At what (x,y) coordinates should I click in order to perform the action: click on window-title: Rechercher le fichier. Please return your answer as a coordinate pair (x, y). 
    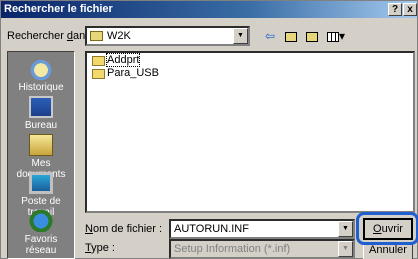
    Looking at the image, I should click on (58, 9).